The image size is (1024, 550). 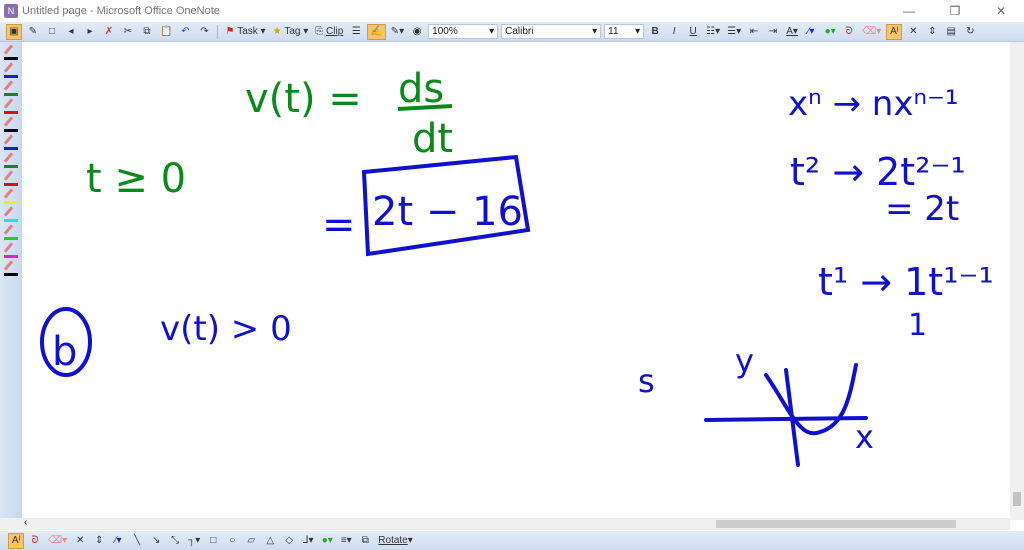 I want to click on bold-button: B, so click(x=655, y=32).